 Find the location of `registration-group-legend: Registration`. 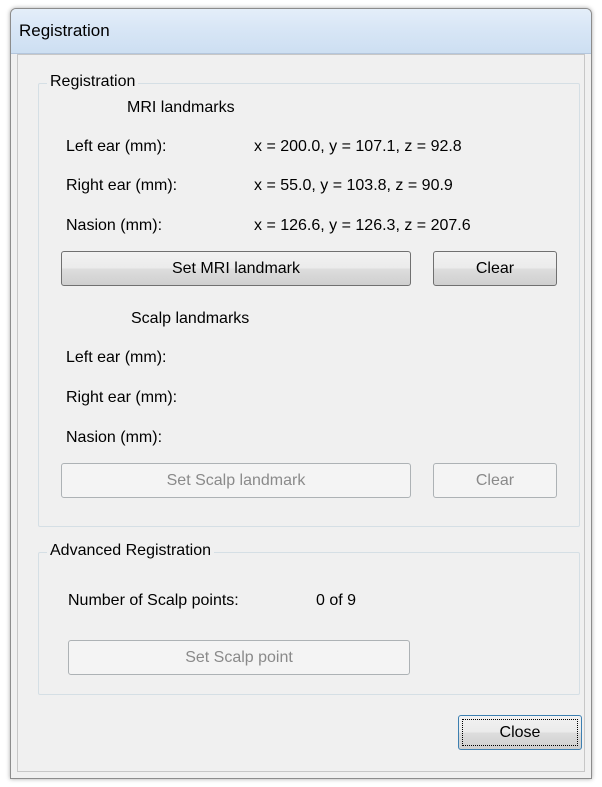

registration-group-legend: Registration is located at coordinates (93, 82).